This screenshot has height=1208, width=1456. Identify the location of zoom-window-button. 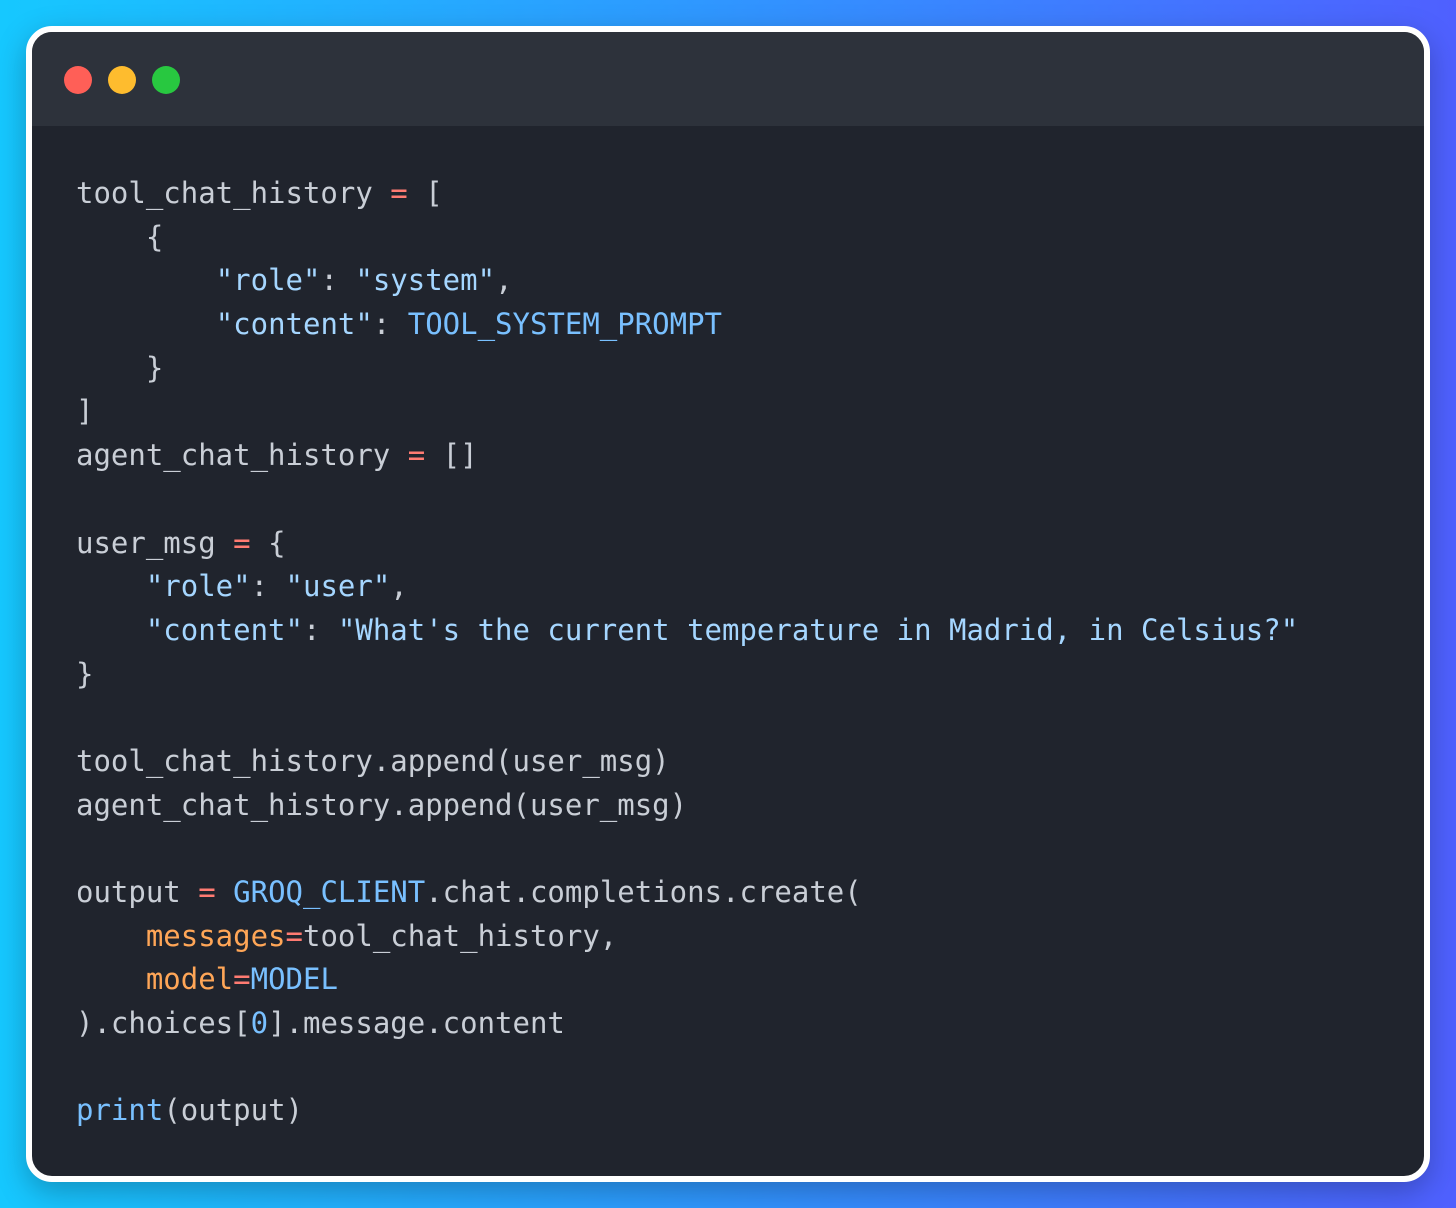
(166, 80).